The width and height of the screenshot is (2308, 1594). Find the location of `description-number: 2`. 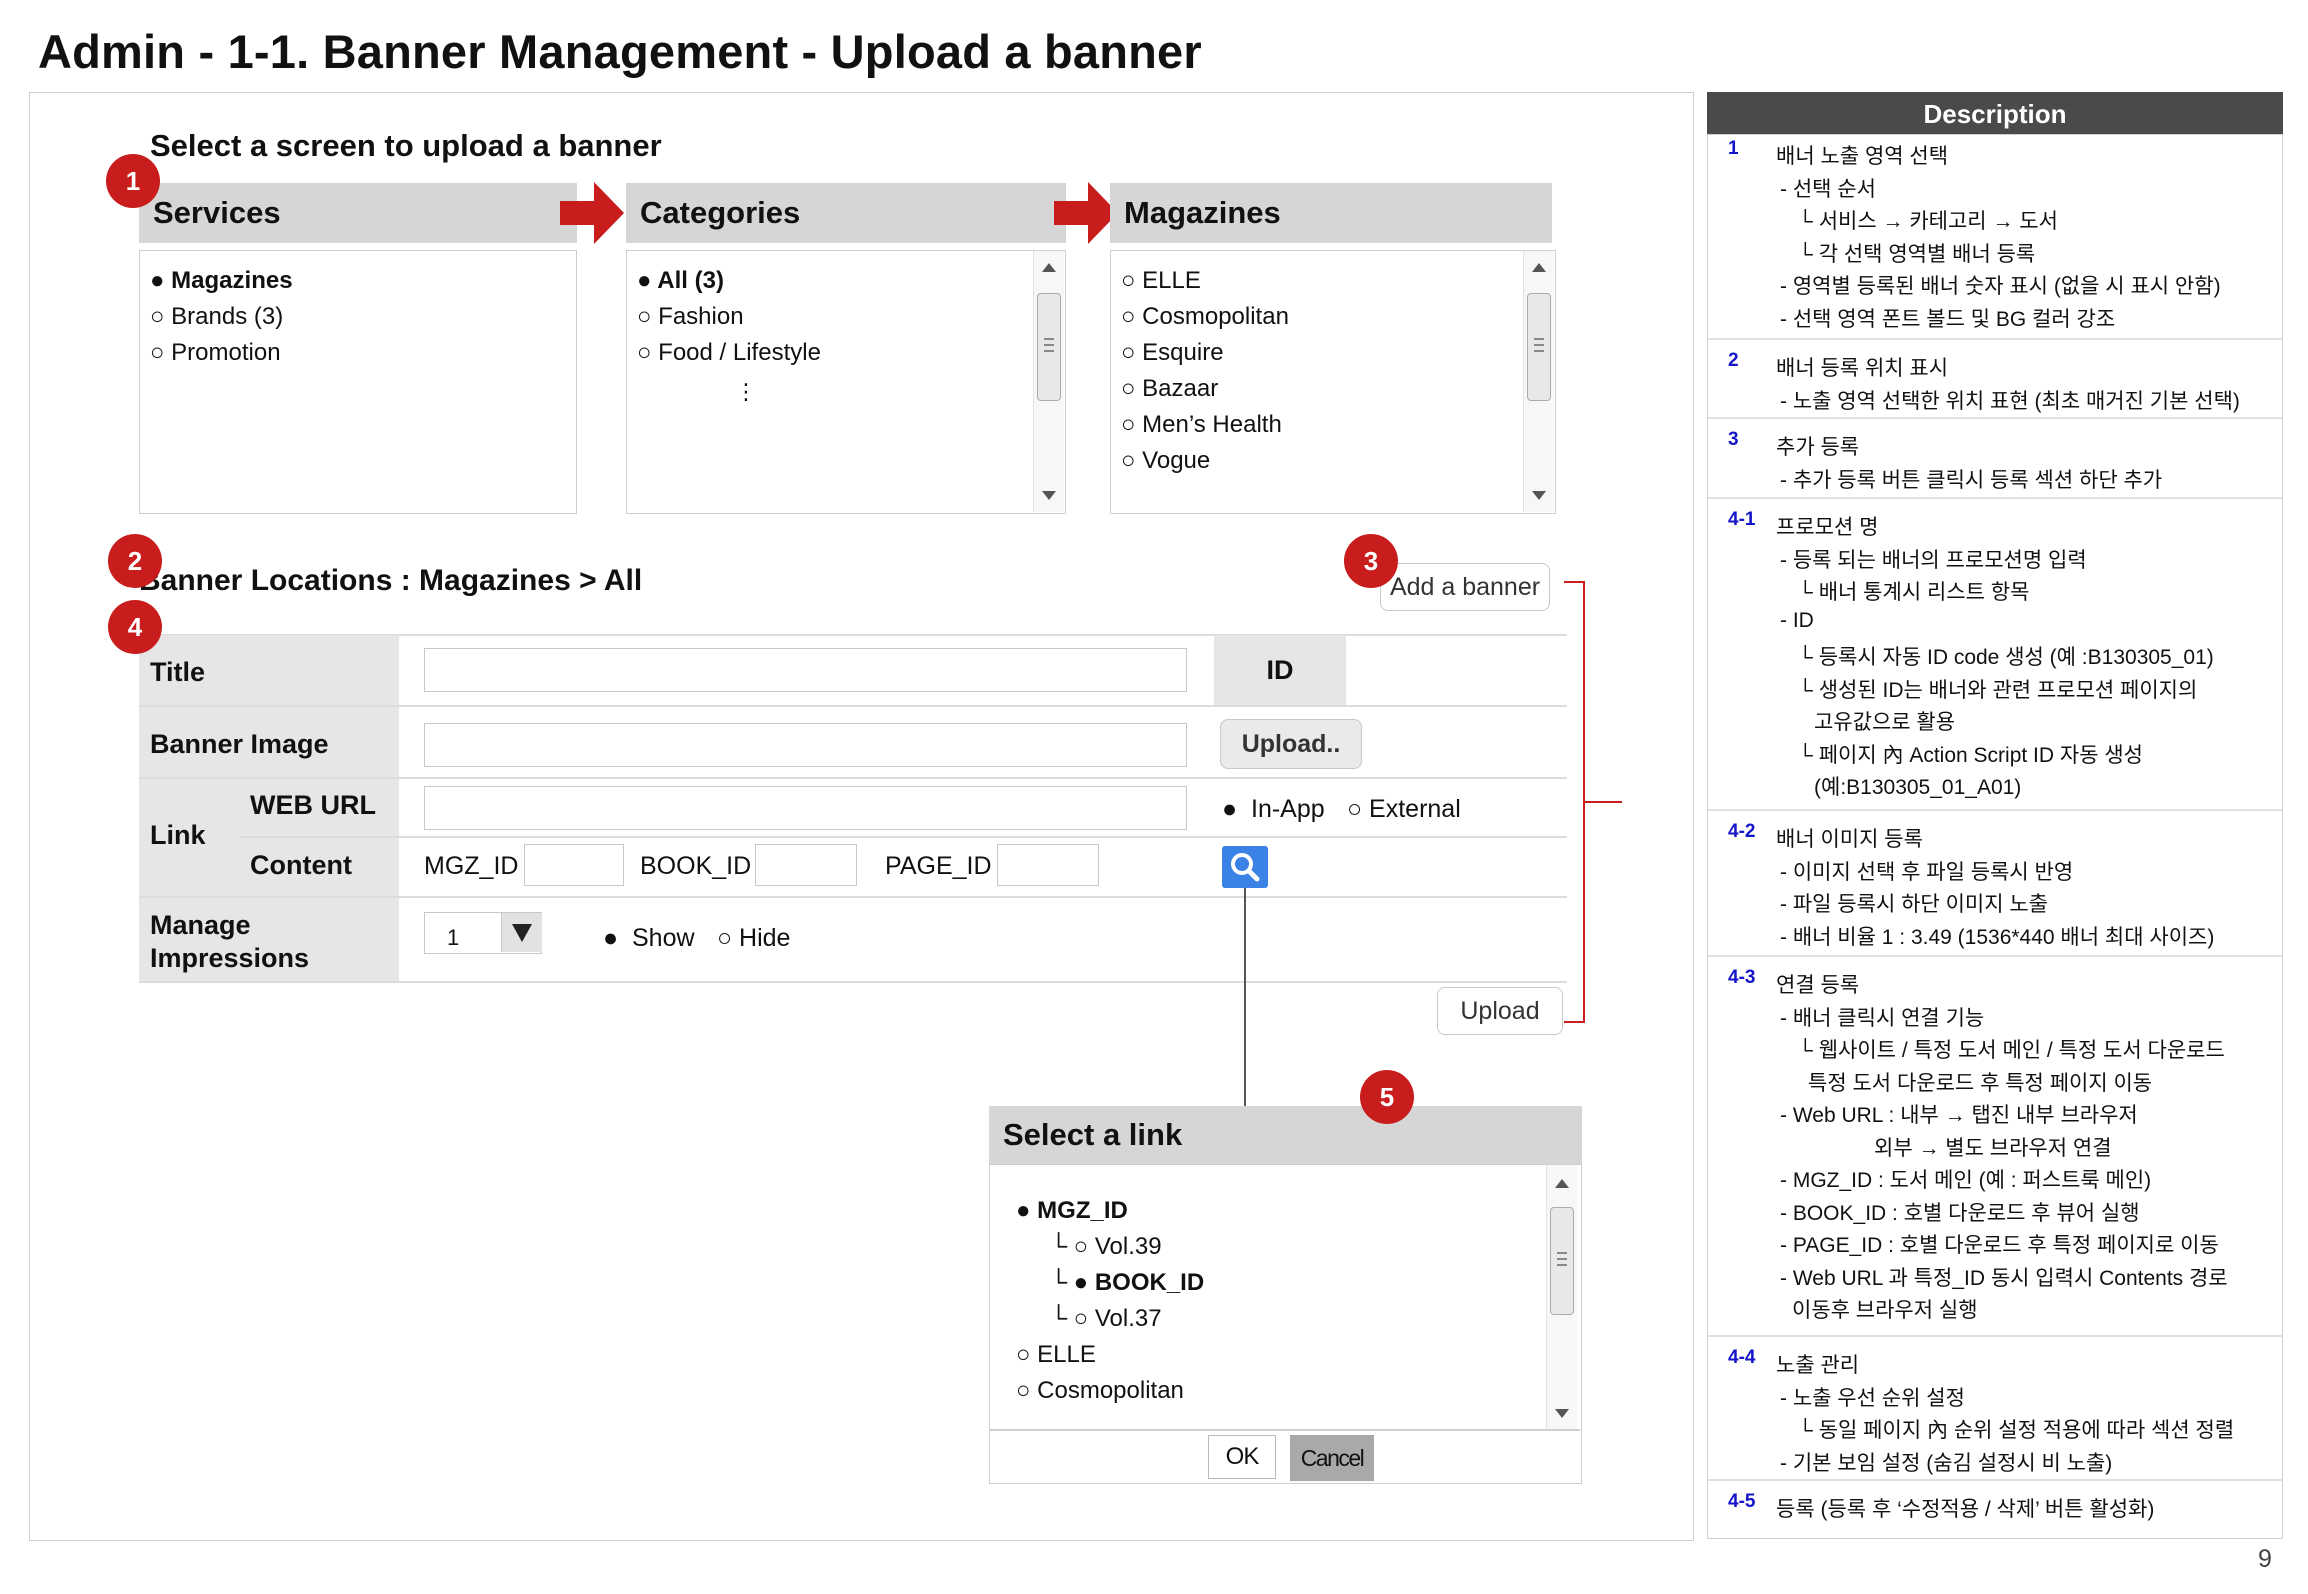

description-number: 2 is located at coordinates (1733, 360).